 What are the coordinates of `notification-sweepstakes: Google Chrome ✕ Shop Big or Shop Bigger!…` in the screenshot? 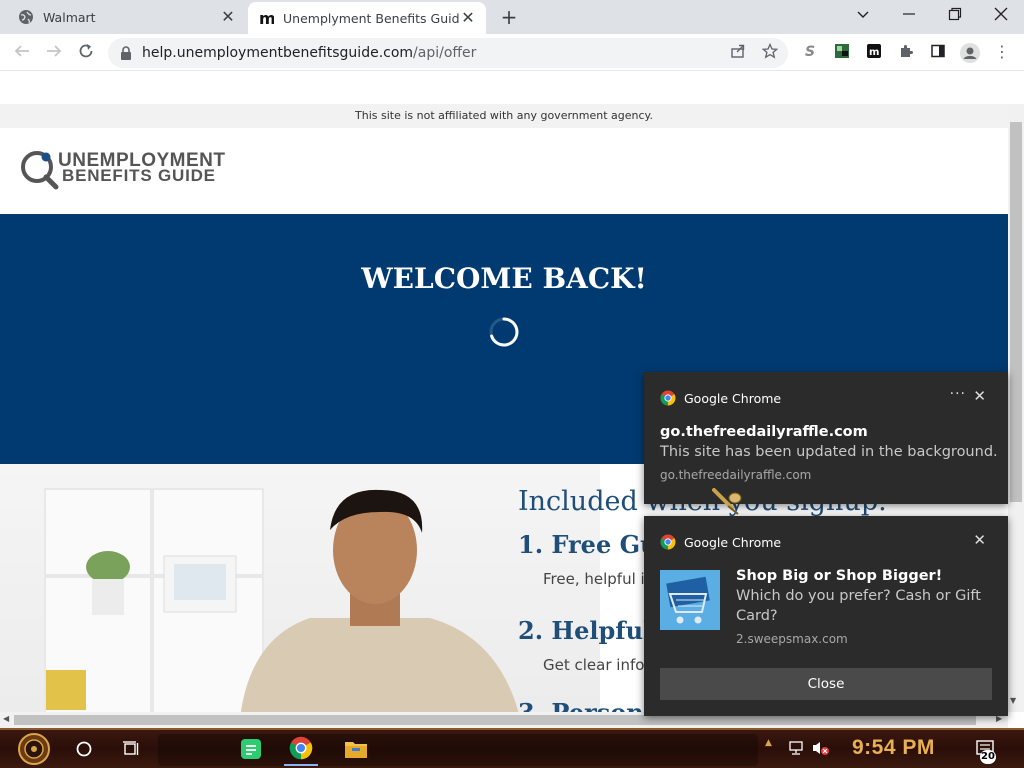 It's located at (826, 616).